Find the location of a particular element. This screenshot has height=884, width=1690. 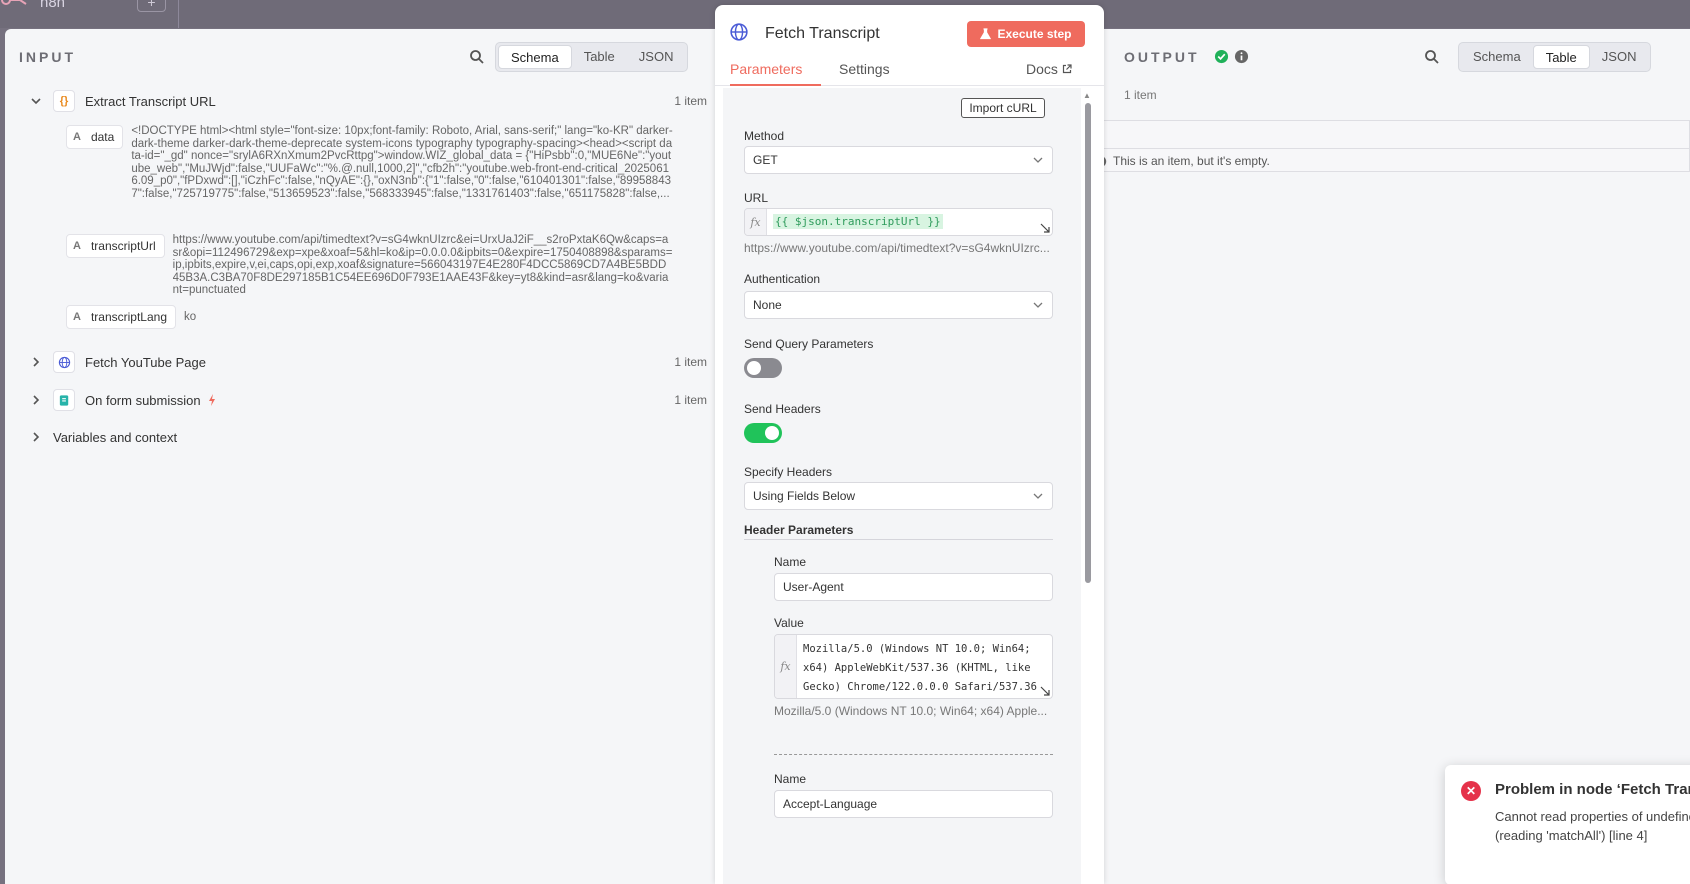

output-view-schema: Schema is located at coordinates (1497, 57).